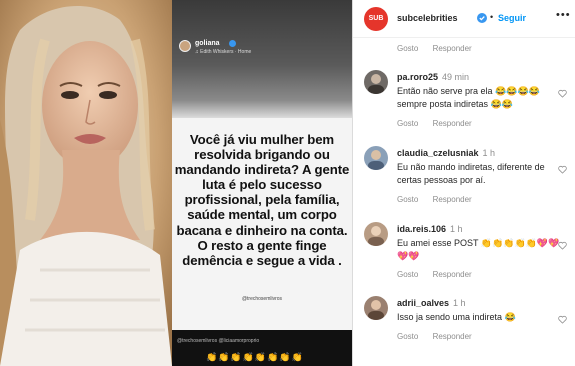 The width and height of the screenshot is (575, 366). Describe the element at coordinates (421, 229) in the screenshot. I see `commenter-username: ida.reis.106` at that location.